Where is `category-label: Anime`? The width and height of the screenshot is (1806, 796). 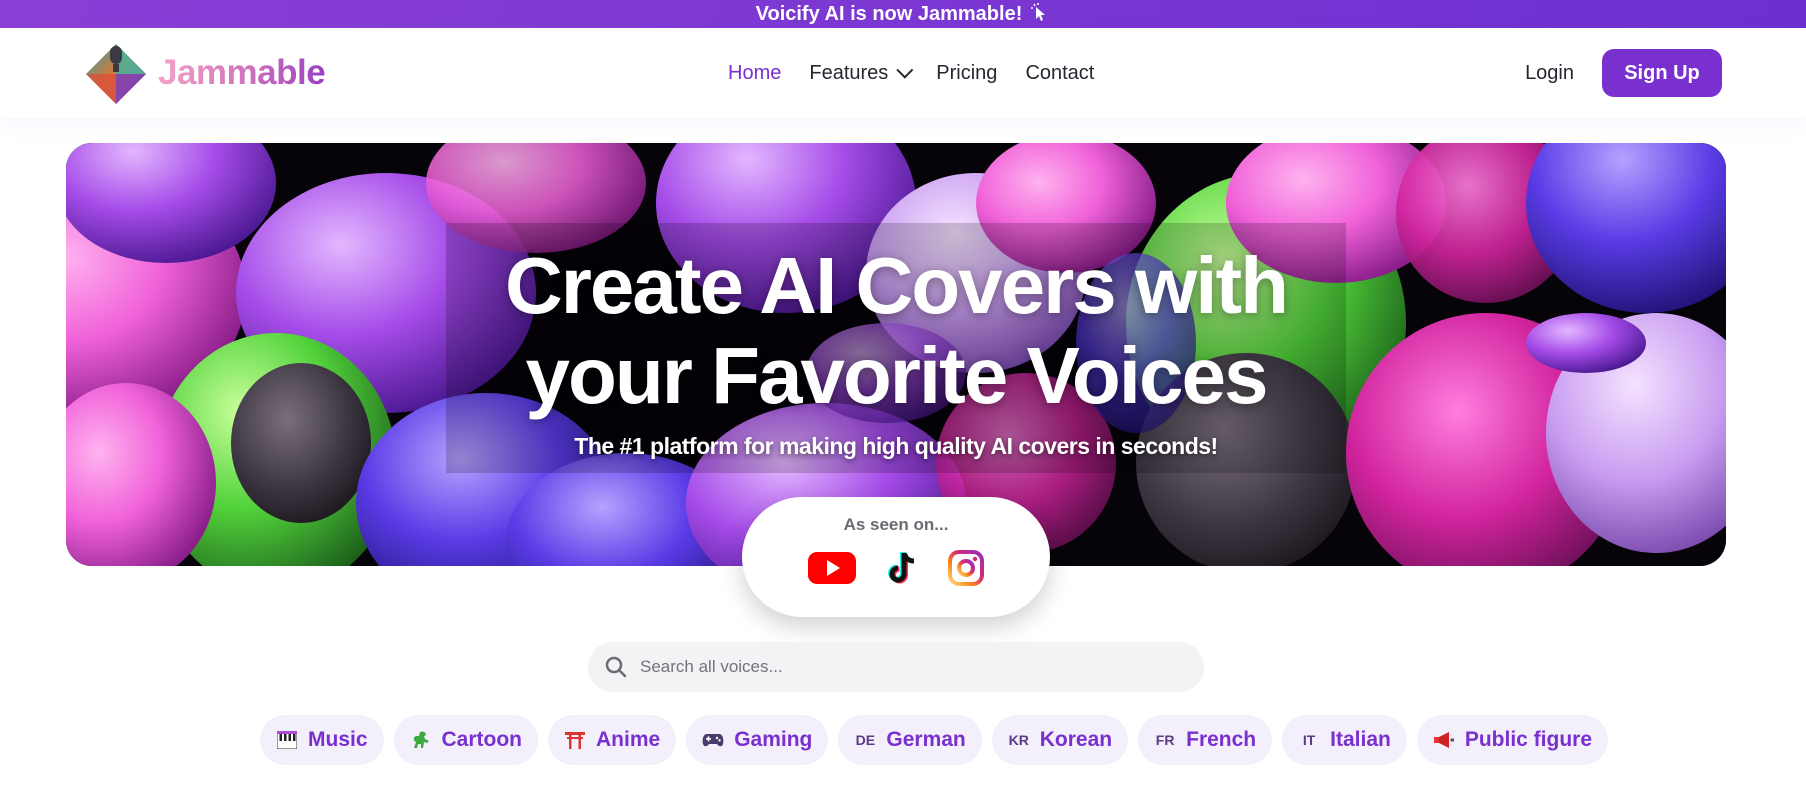
category-label: Anime is located at coordinates (628, 739).